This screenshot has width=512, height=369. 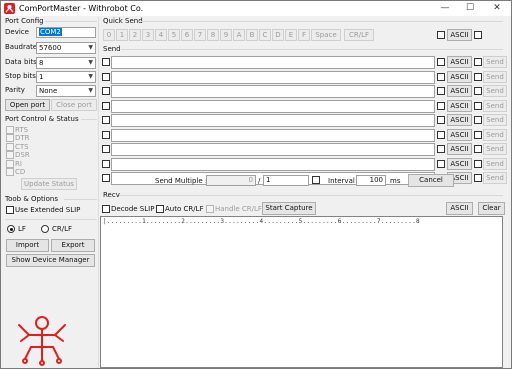 I want to click on quick-send-key: 2, so click(x=135, y=35).